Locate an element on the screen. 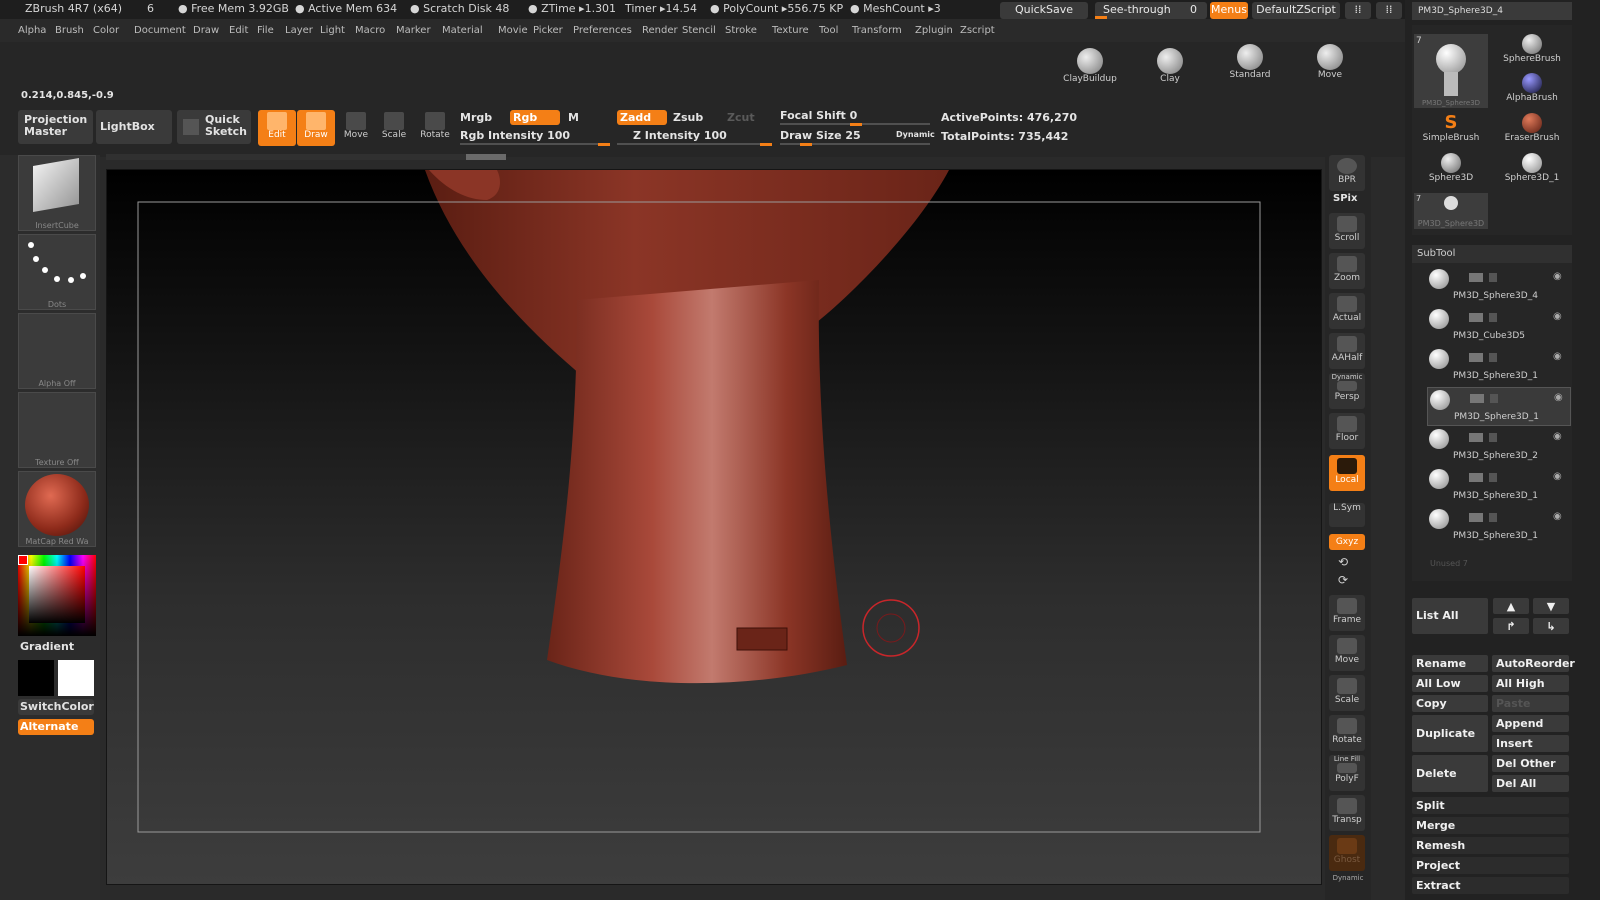 The image size is (1600, 900). z-intensity-slider is located at coordinates (694, 144).